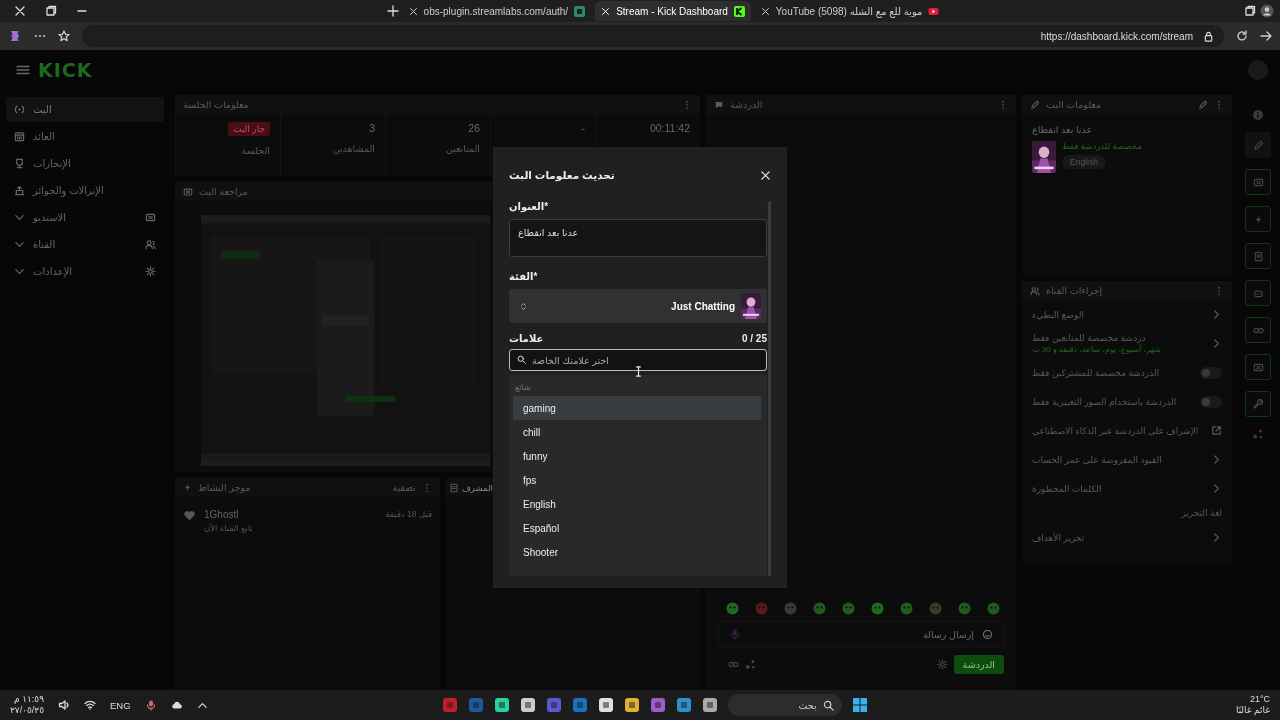 Image resolution: width=1280 pixels, height=720 pixels. What do you see at coordinates (474, 128) in the screenshot?
I see `stat-value: 26` at bounding box center [474, 128].